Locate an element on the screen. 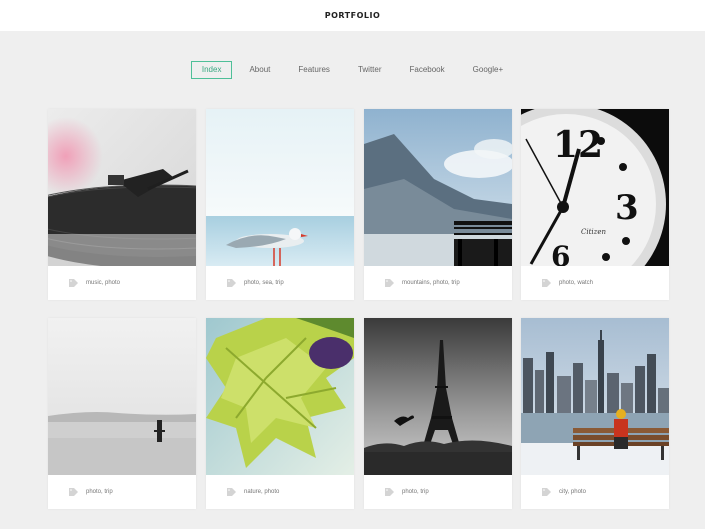 Image resolution: width=705 pixels, height=529 pixels. nav-features: Features is located at coordinates (314, 70).